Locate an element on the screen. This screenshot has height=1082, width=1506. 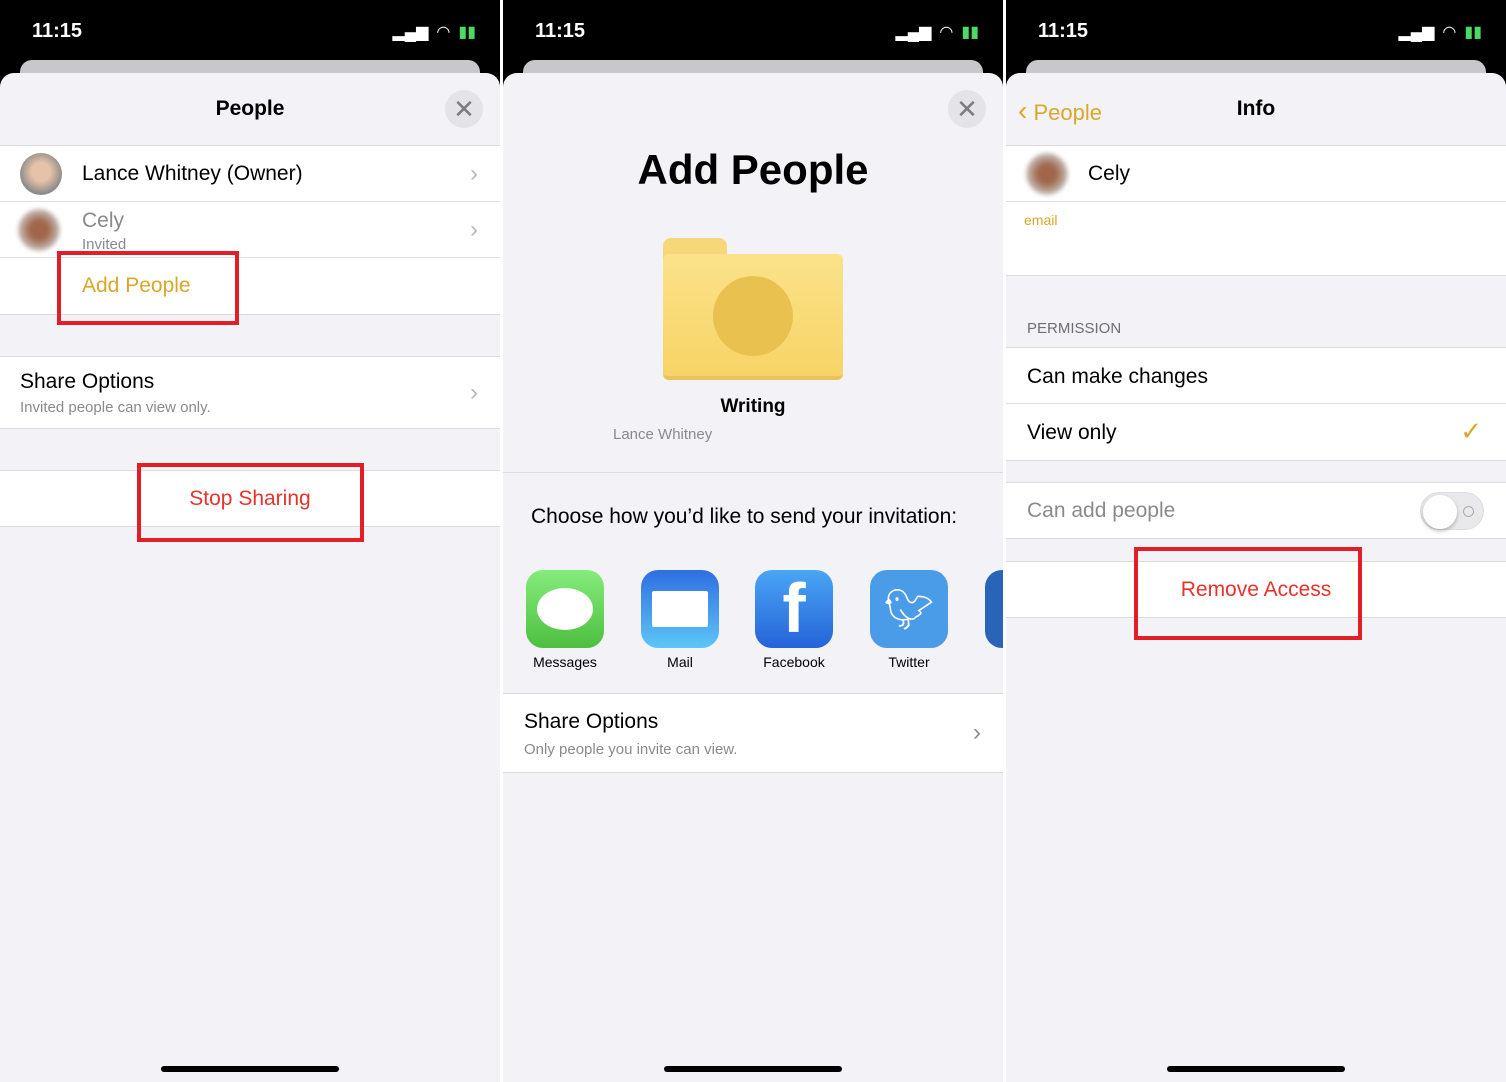
app-label: Mail is located at coordinates (680, 662).